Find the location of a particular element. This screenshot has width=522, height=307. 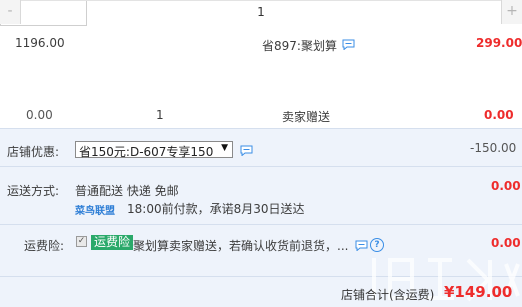

insurance-badge: 运费险 is located at coordinates (112, 242).